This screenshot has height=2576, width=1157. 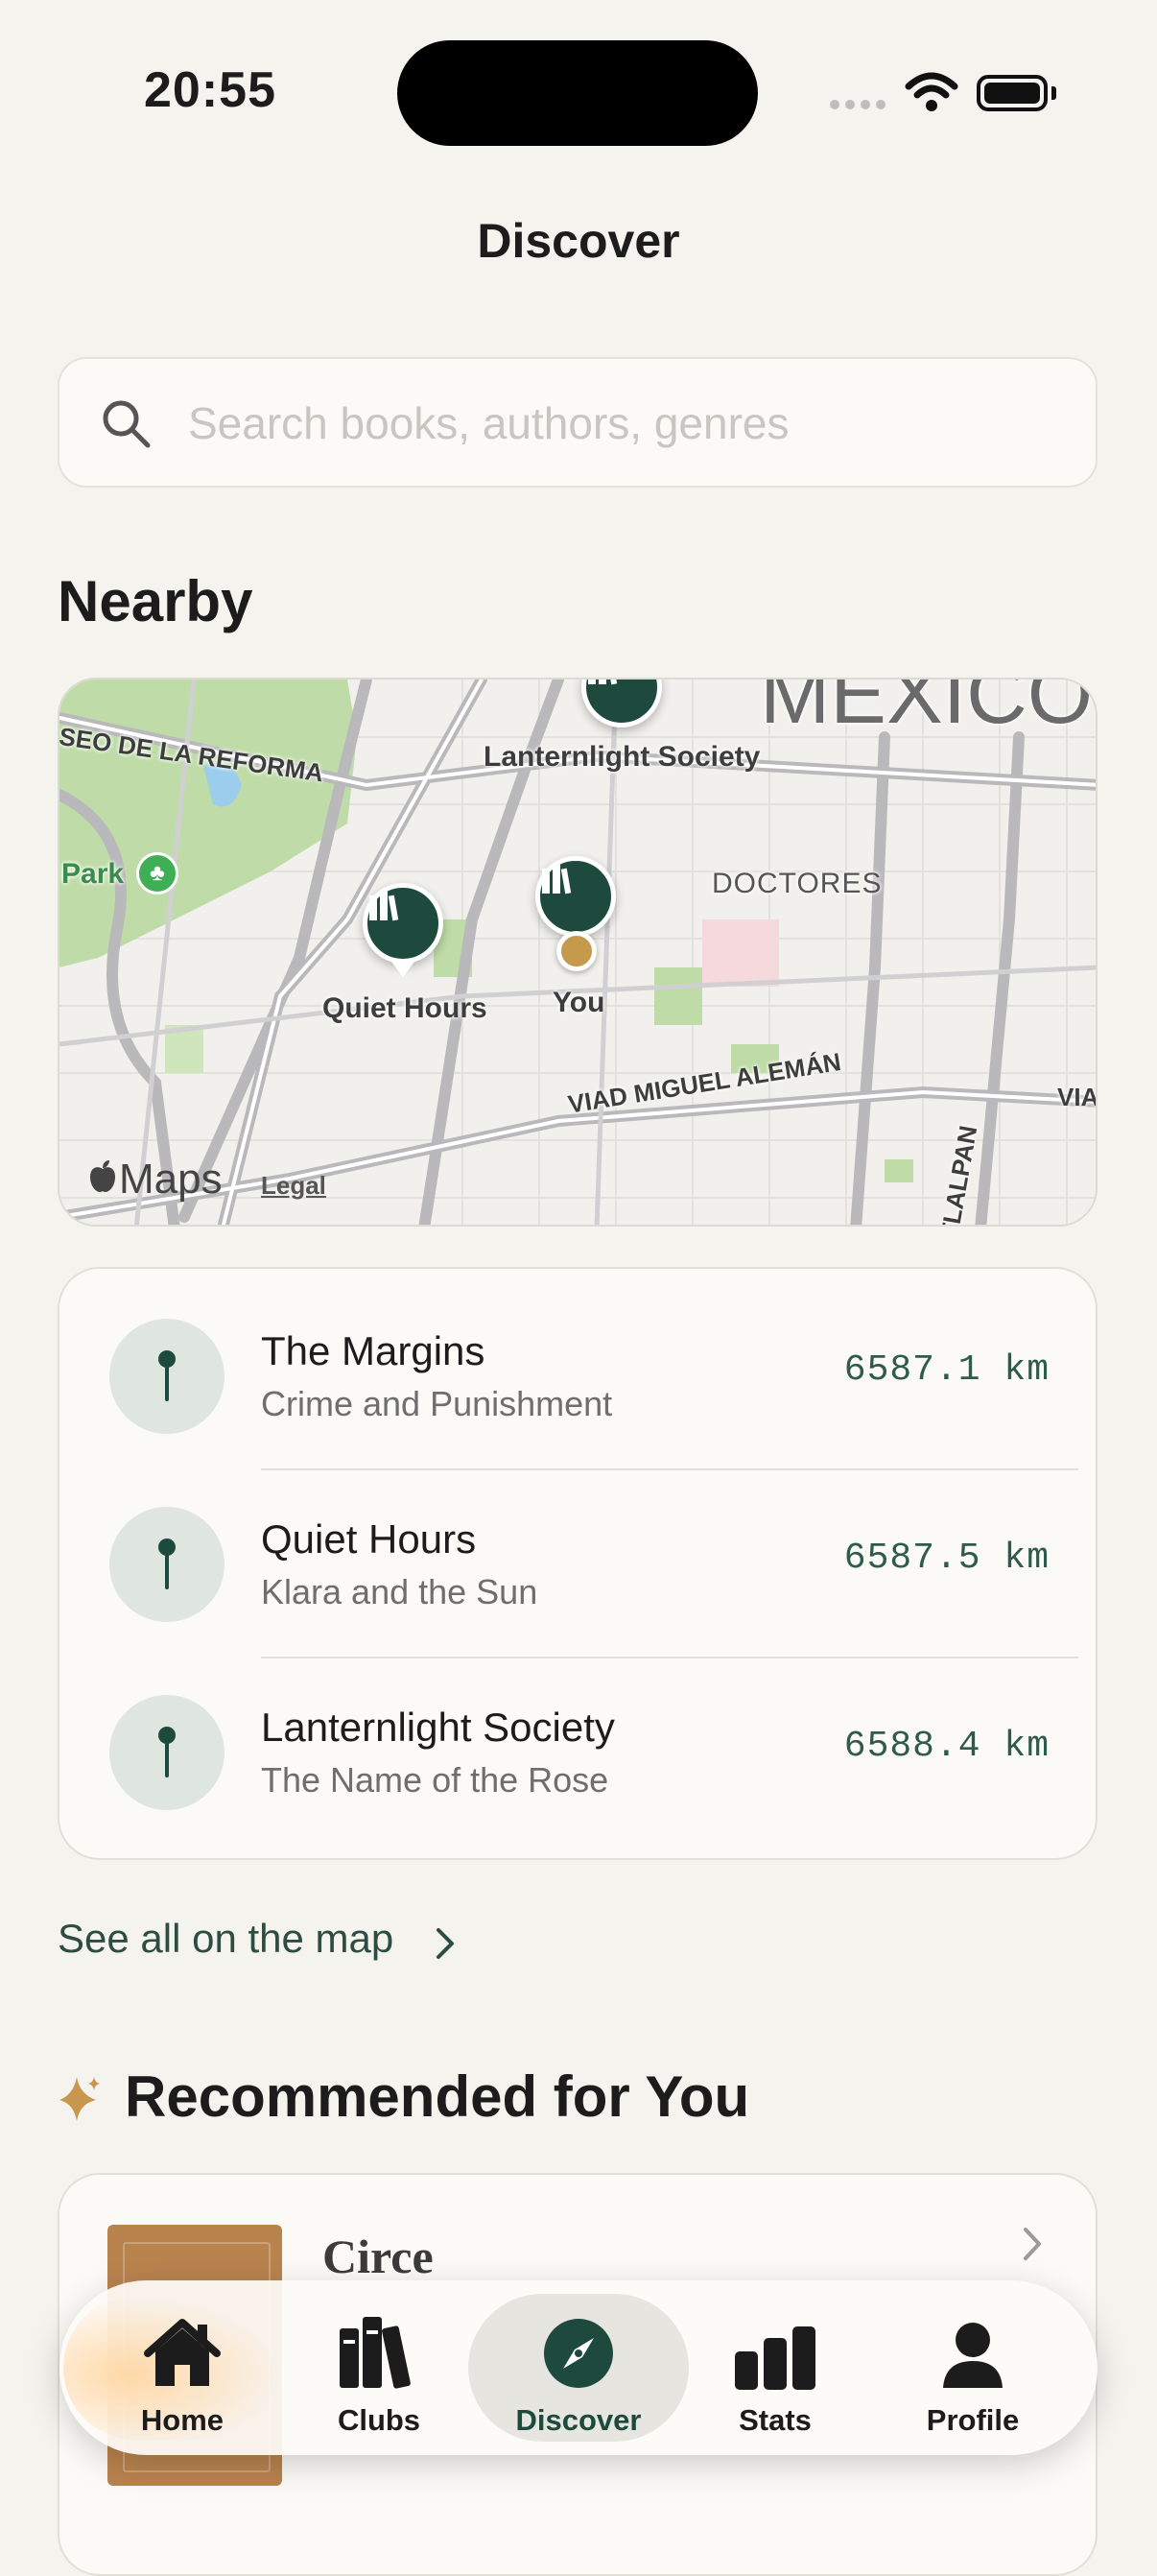 I want to click on dynamic-island, so click(x=577, y=93).